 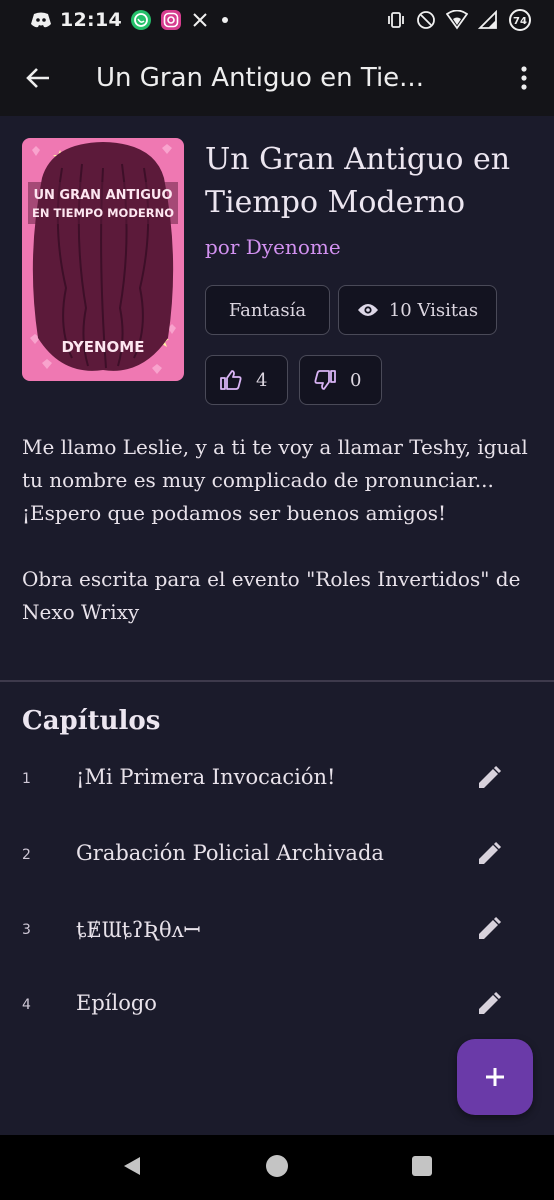 I want to click on do-not-disturb-icon, so click(x=426, y=20).